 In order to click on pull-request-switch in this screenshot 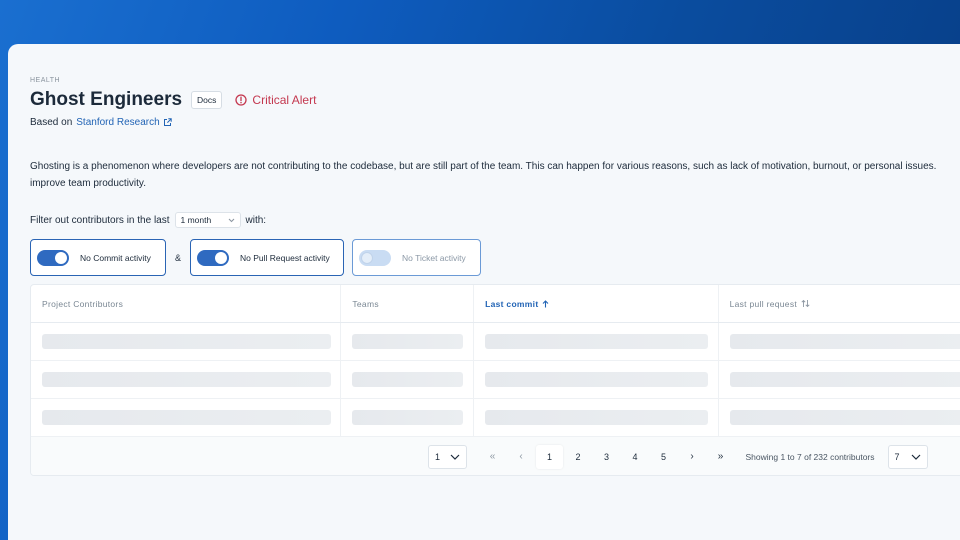, I will do `click(213, 257)`.